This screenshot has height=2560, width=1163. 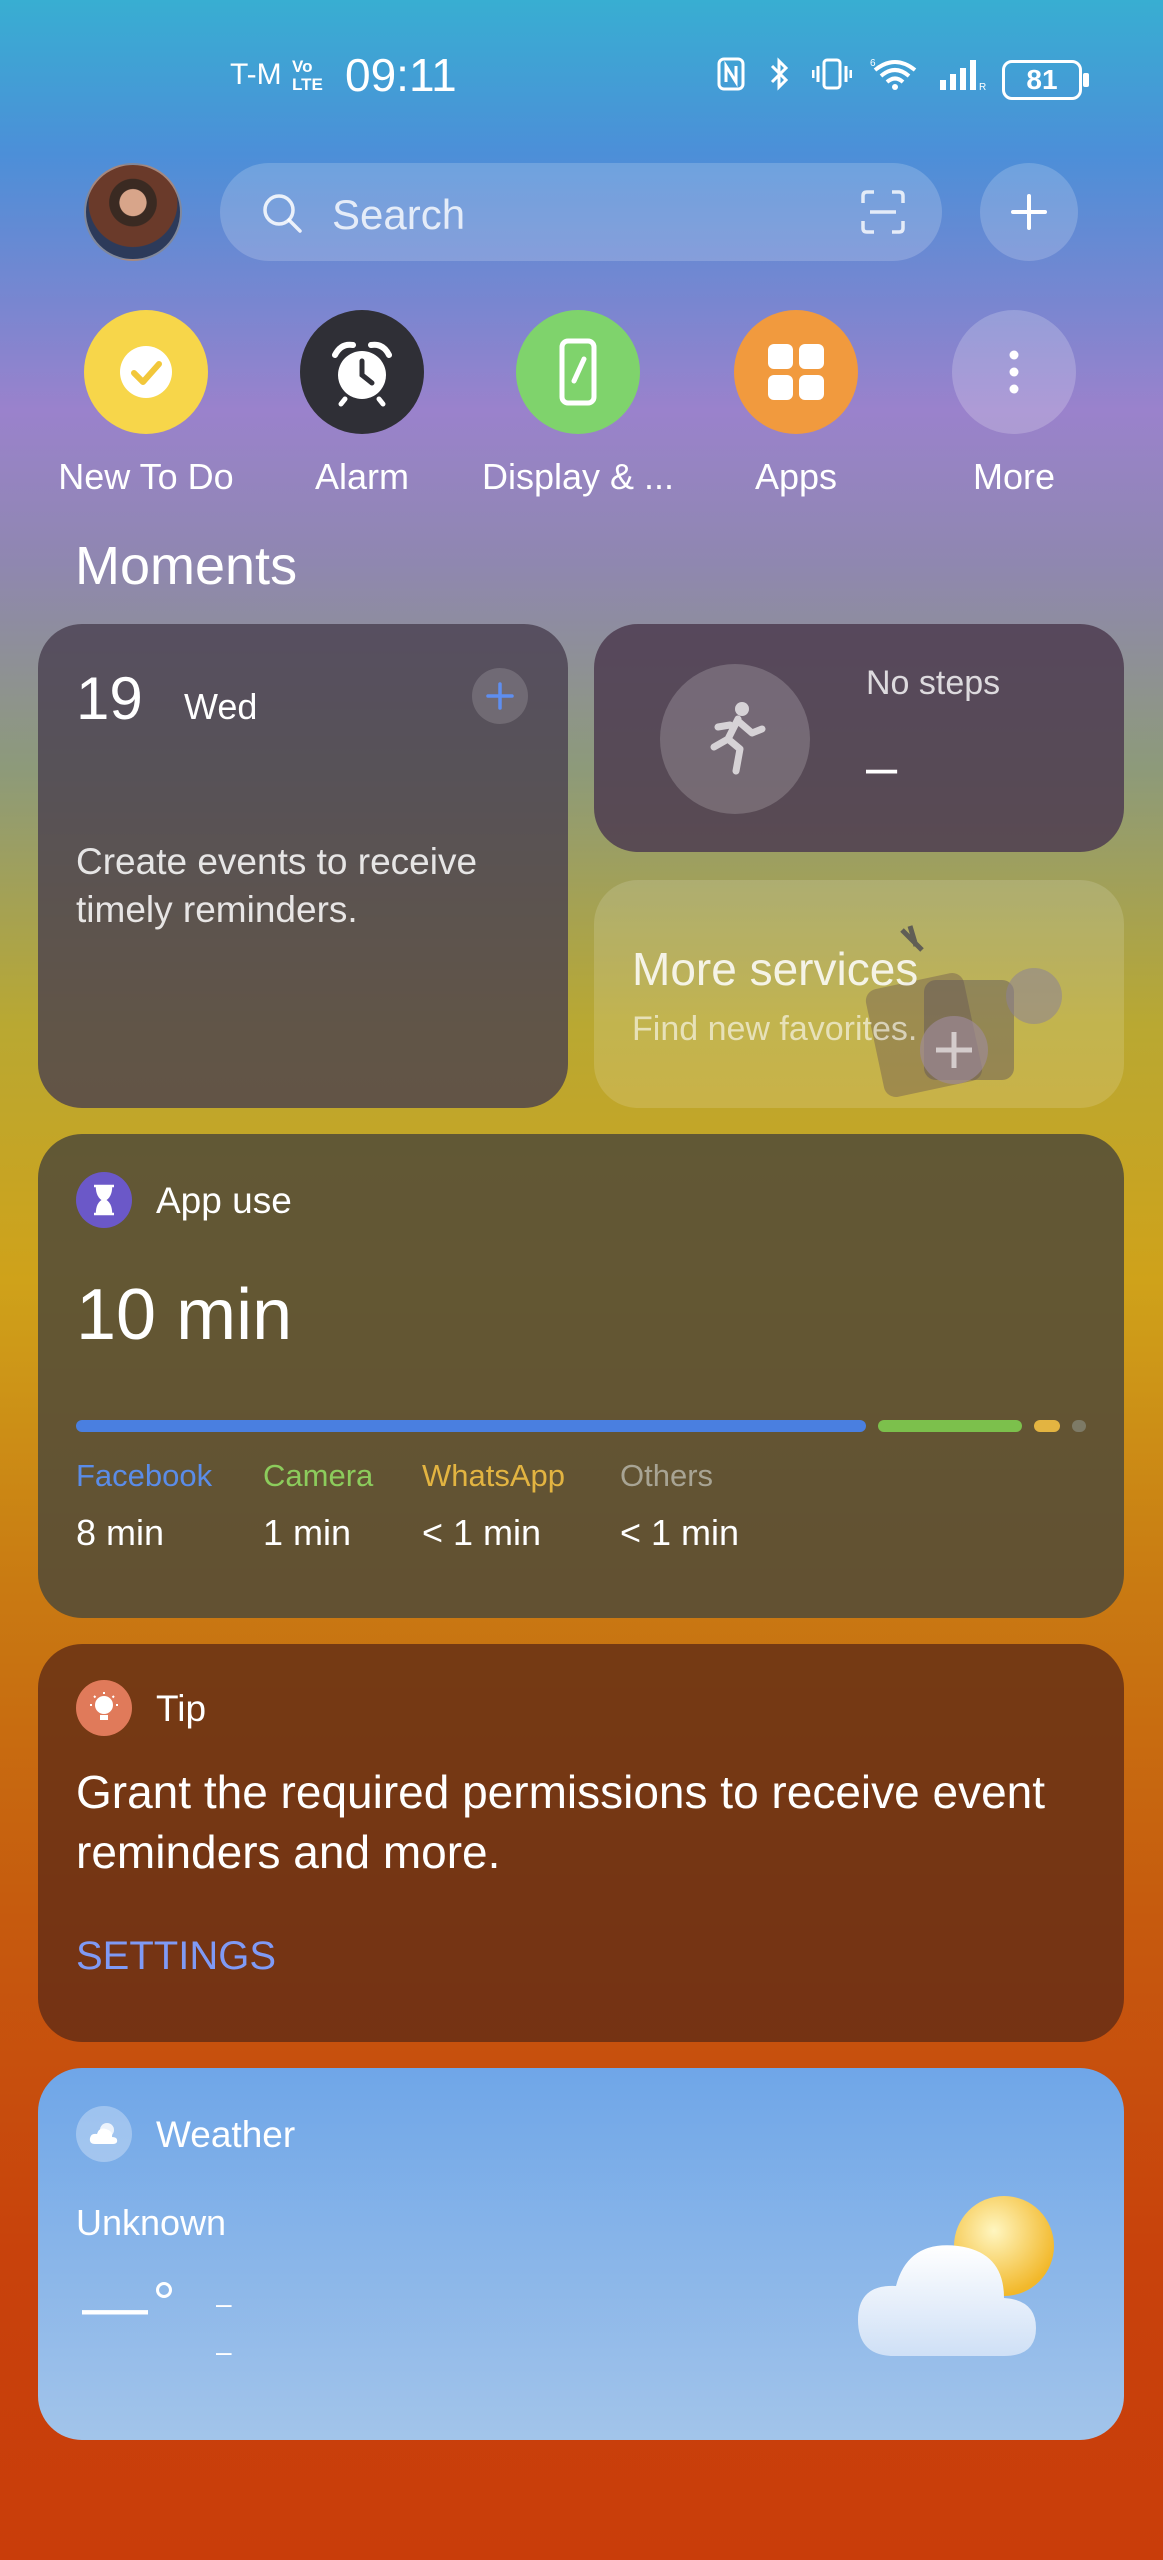 I want to click on quick-action-label: Apps, so click(x=796, y=476).